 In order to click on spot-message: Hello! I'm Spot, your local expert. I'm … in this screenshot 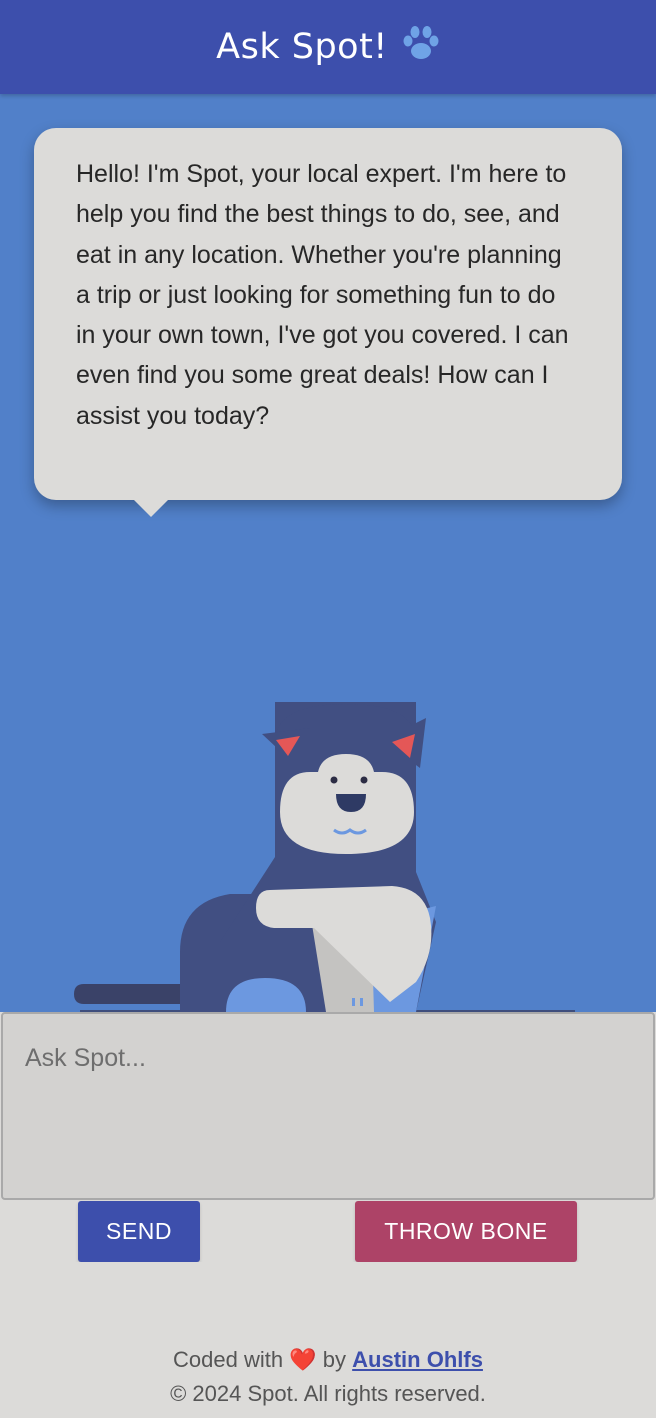, I will do `click(322, 295)`.